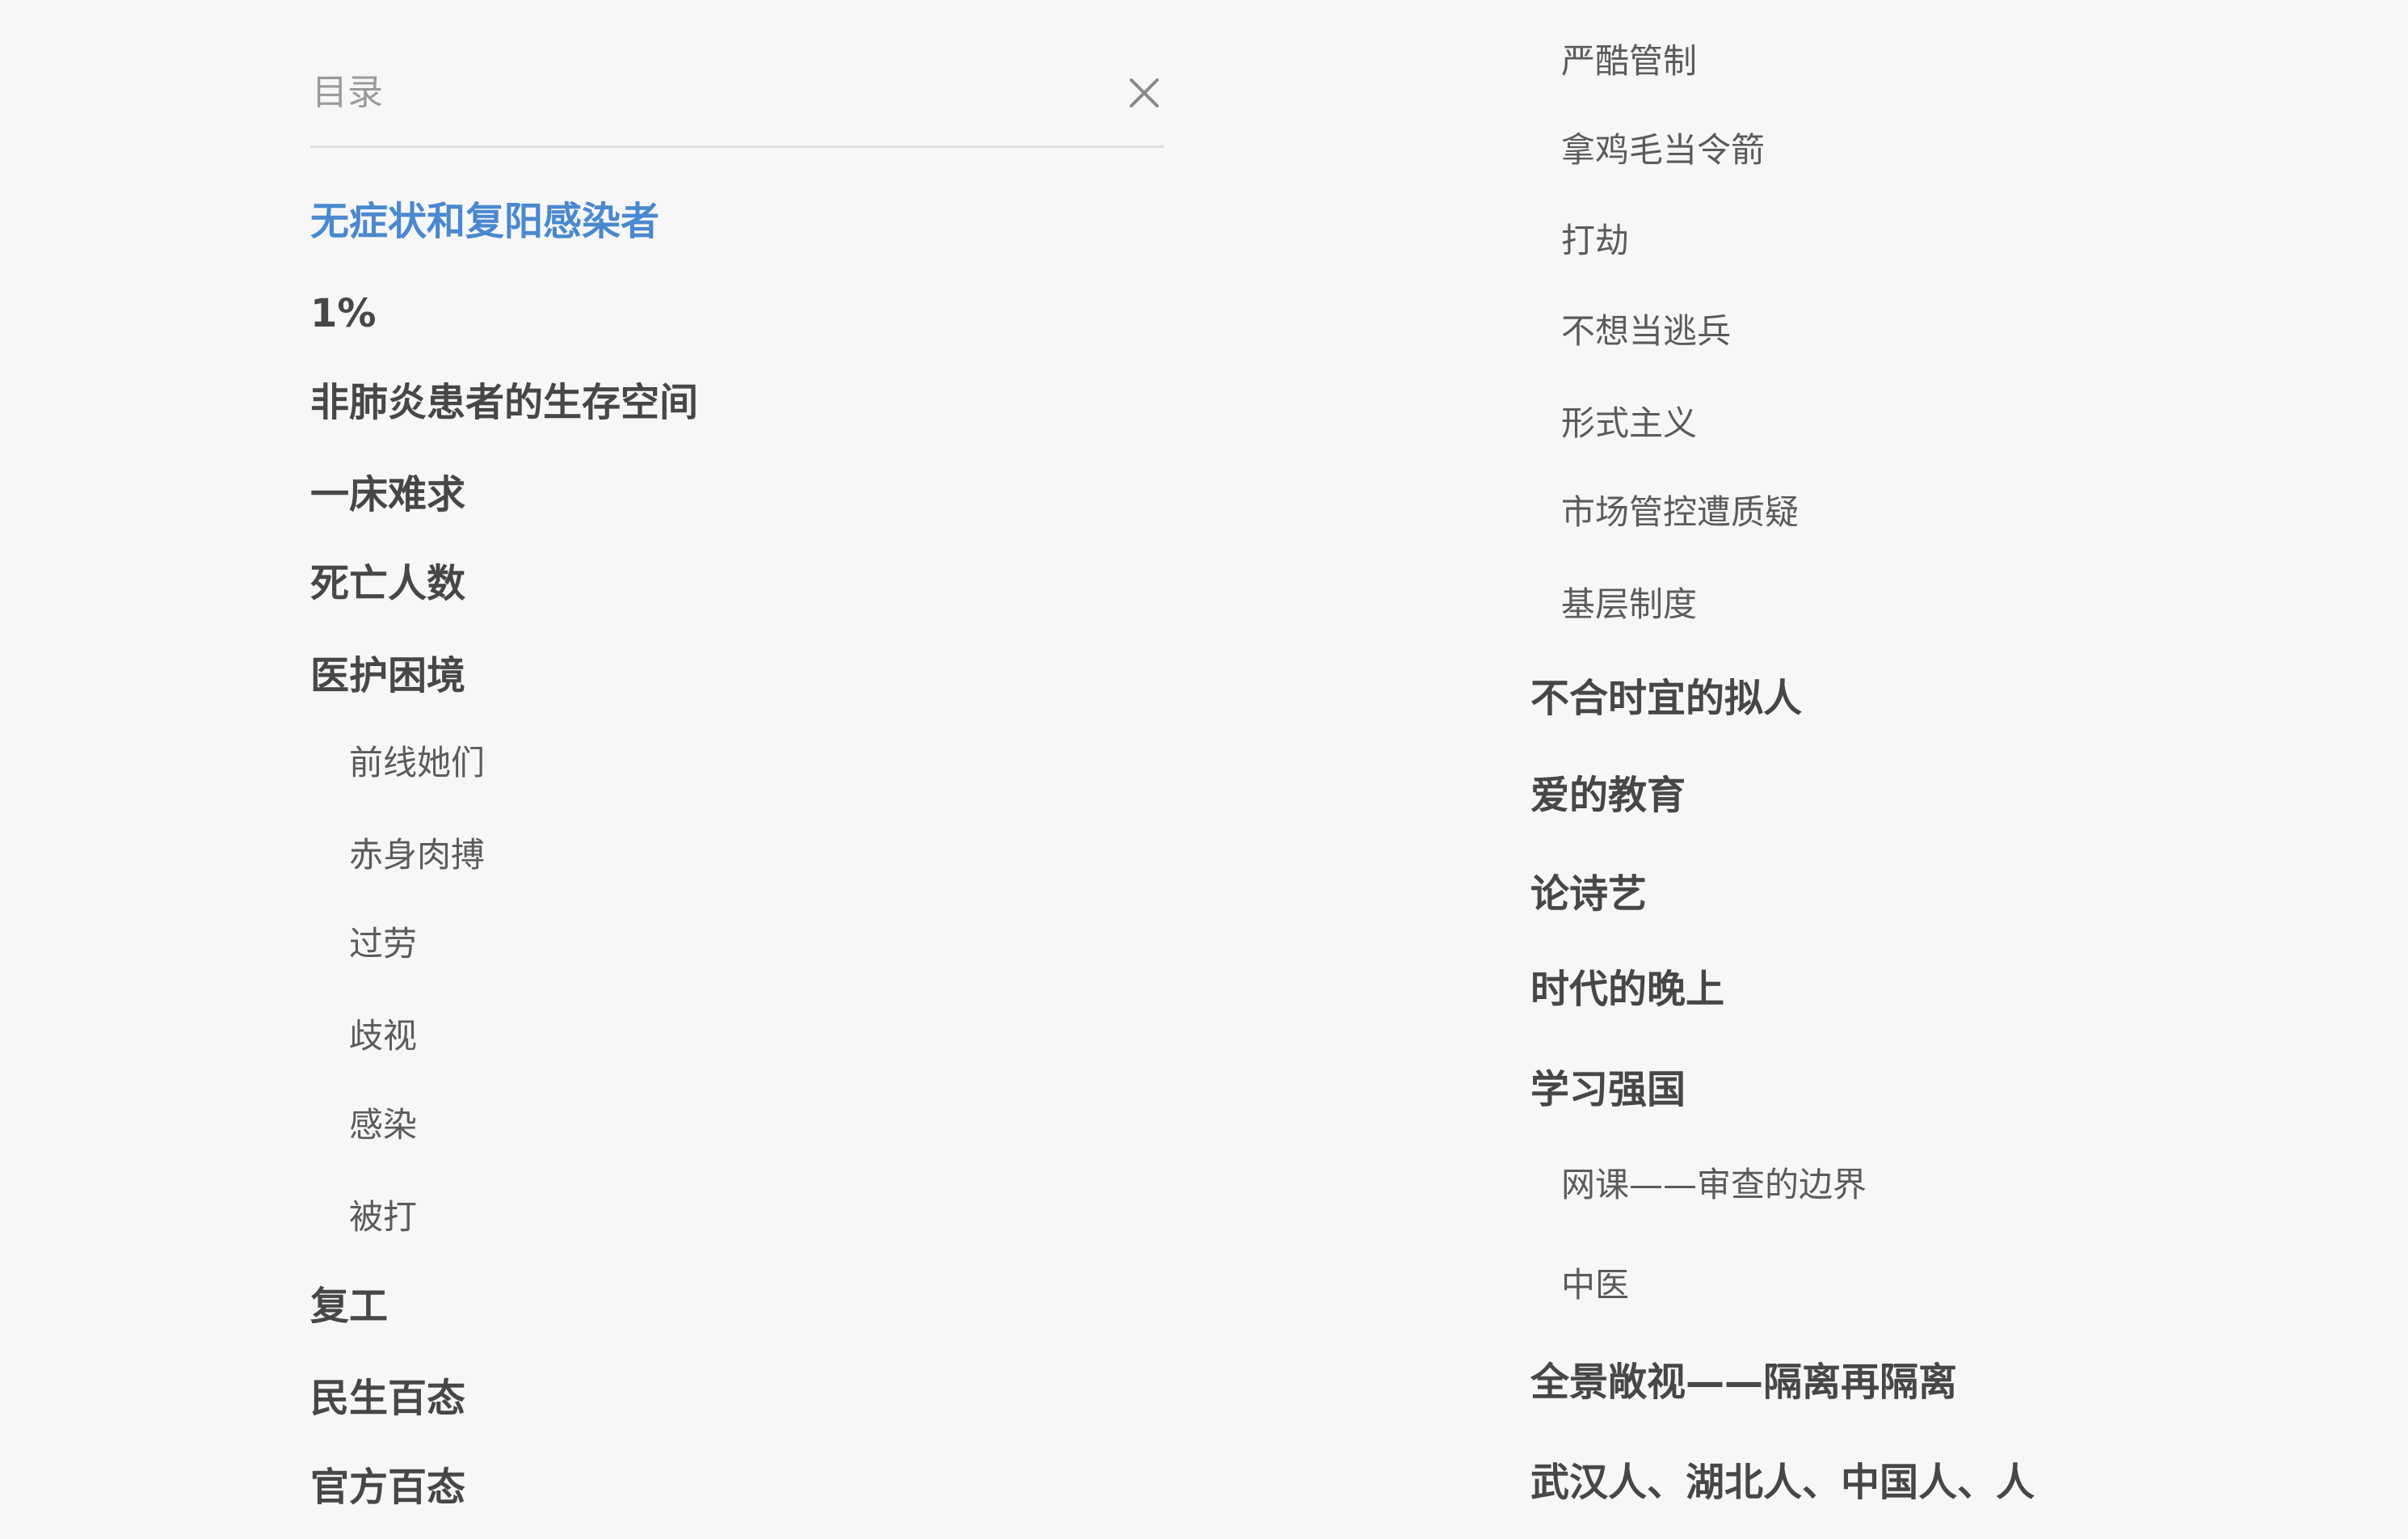 Image resolution: width=2408 pixels, height=1539 pixels. What do you see at coordinates (349, 1306) in the screenshot?
I see `toc-entry-left-12: 复工` at bounding box center [349, 1306].